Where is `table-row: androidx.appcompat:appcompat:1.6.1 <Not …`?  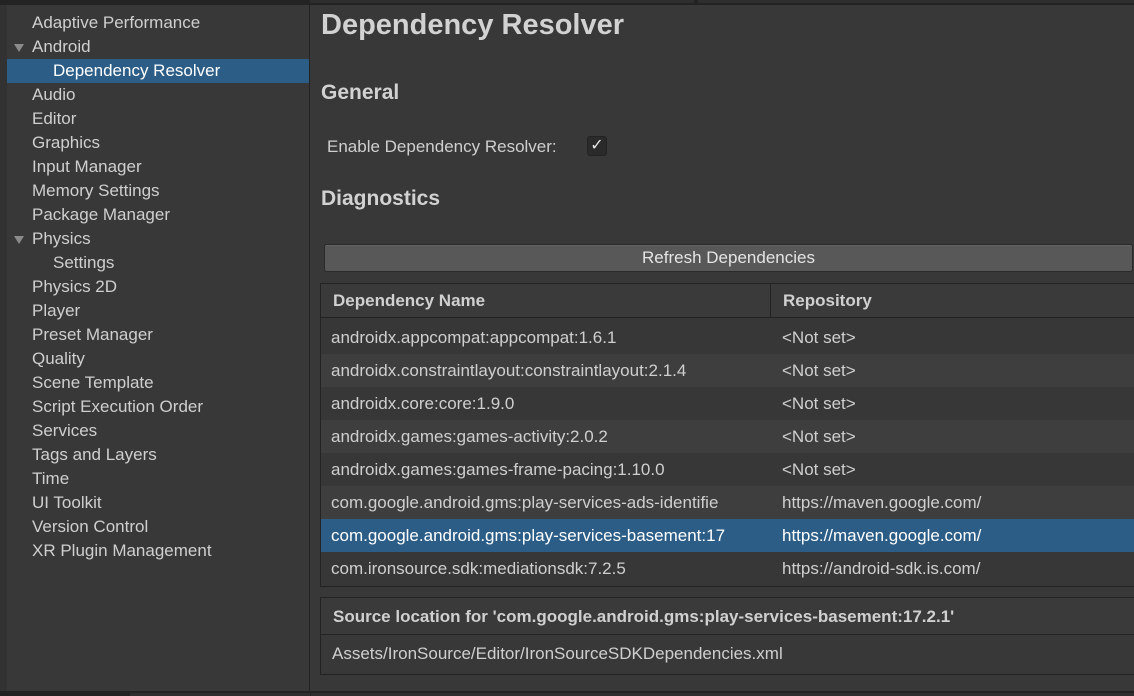 table-row: androidx.appcompat:appcompat:1.6.1 <Not … is located at coordinates (727, 337).